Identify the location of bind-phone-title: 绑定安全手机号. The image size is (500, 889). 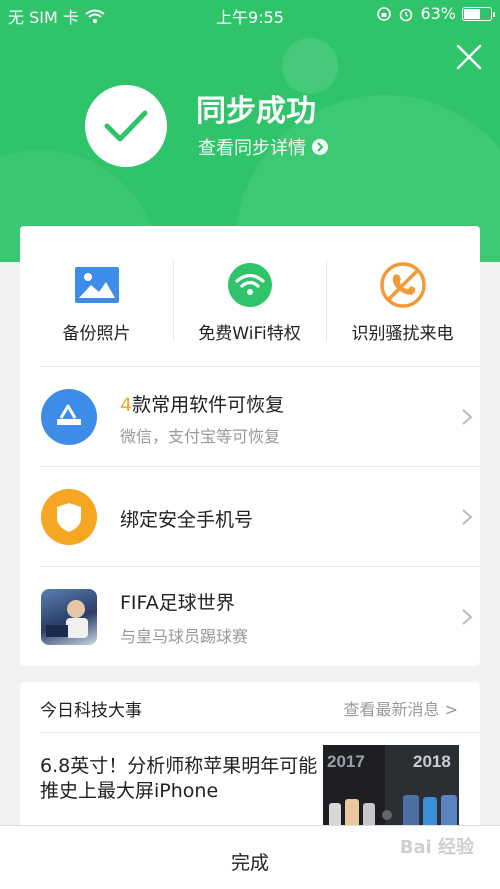
(187, 520).